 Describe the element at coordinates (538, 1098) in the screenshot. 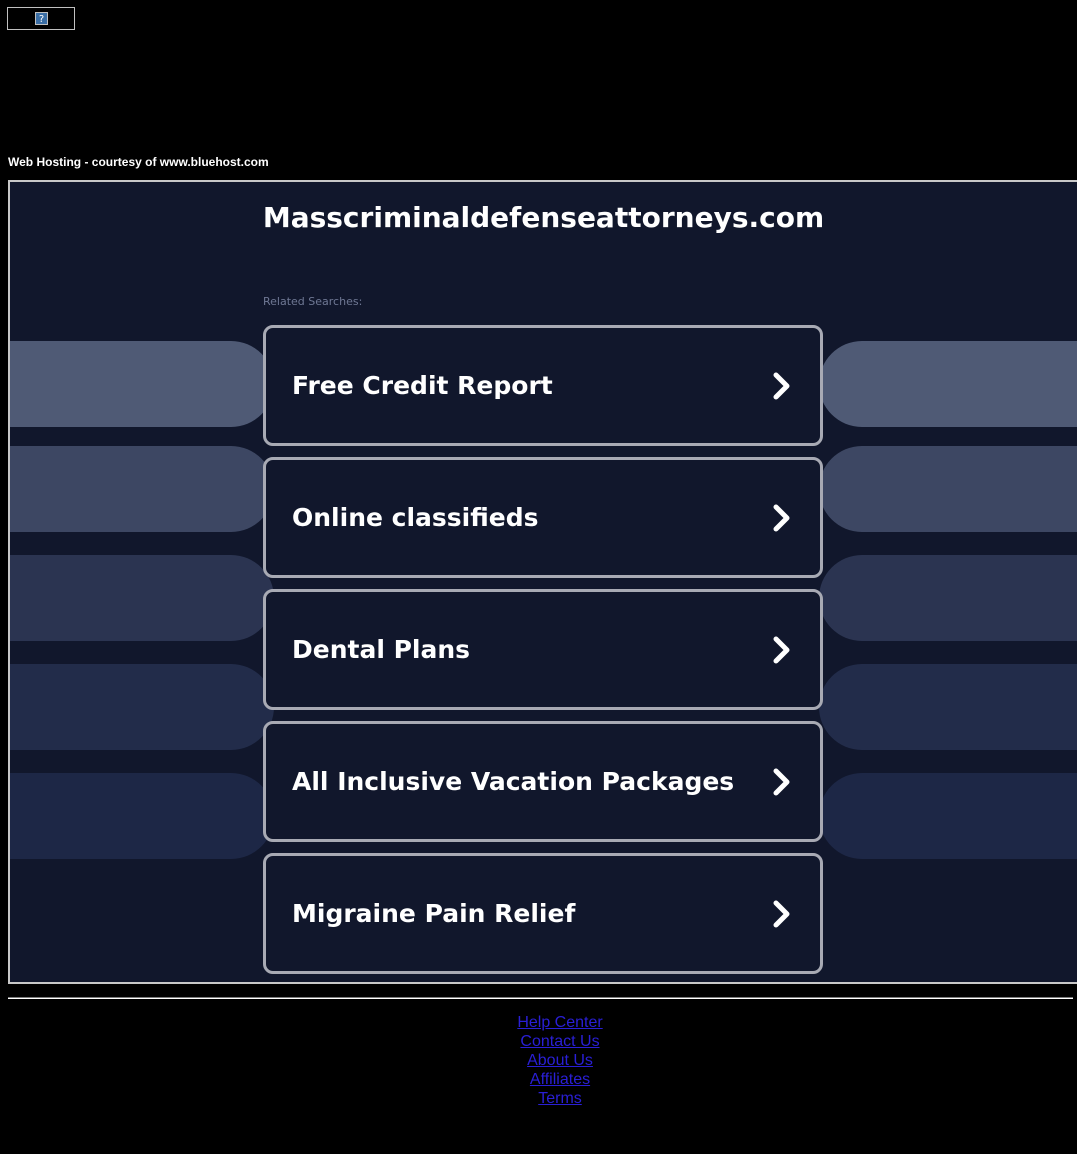

I see `footer-link-terms: Terms` at that location.